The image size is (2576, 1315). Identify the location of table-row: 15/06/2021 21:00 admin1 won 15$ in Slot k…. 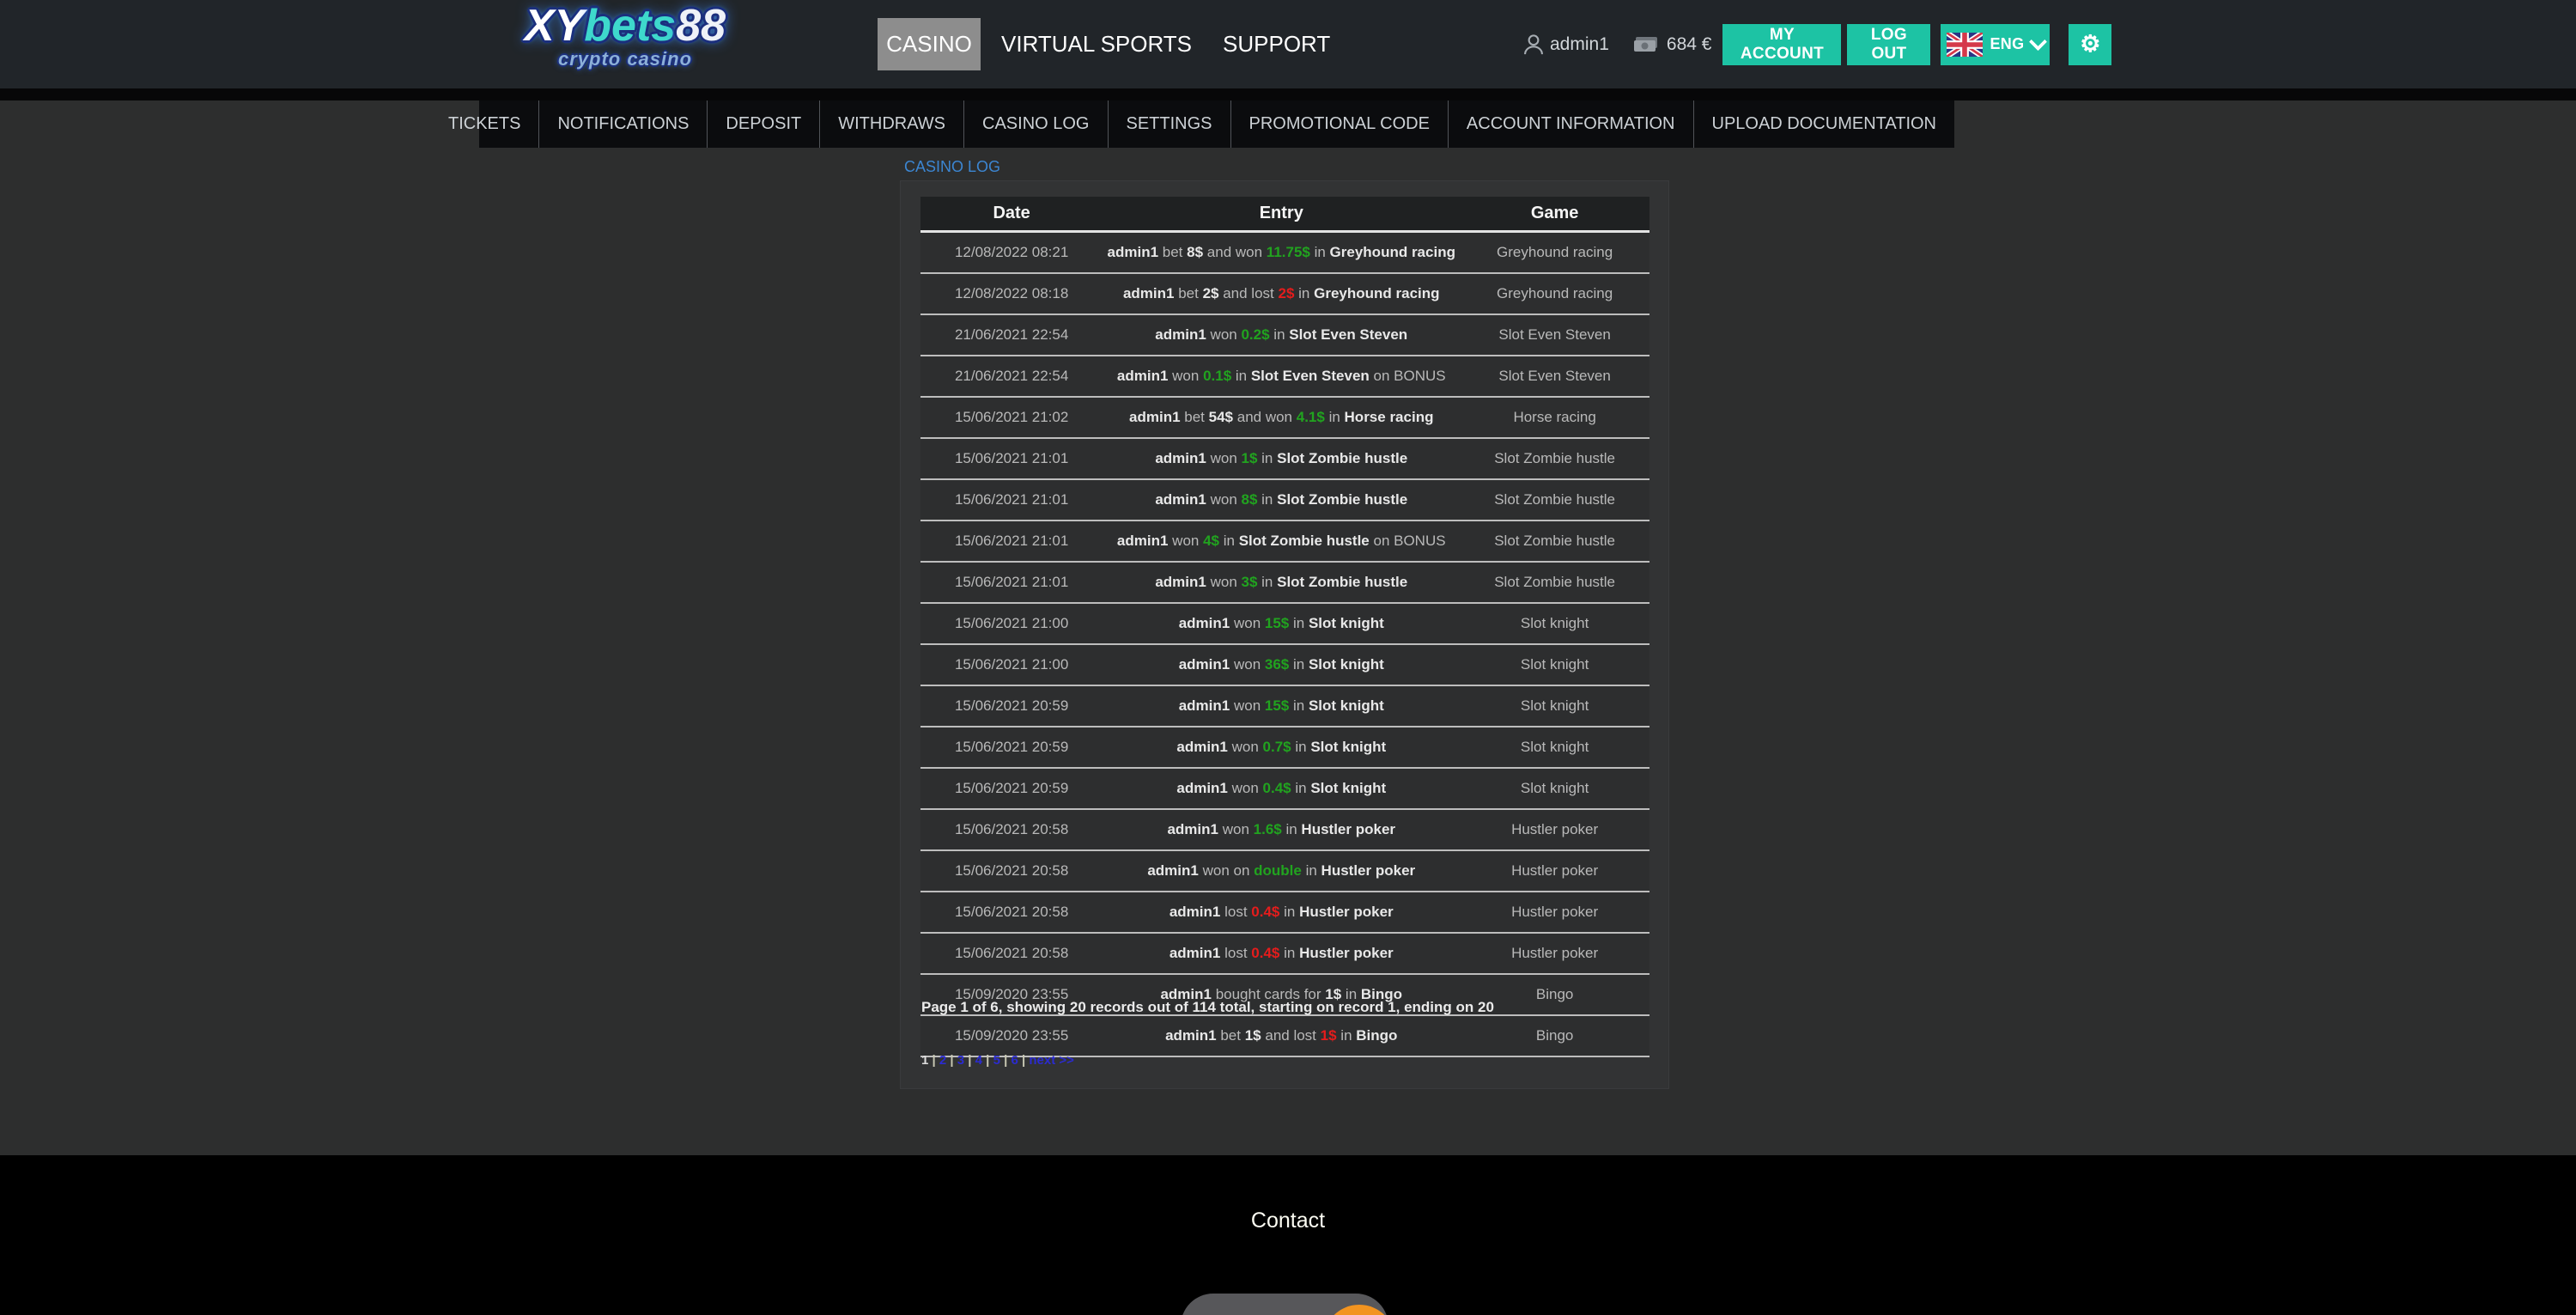
(1284, 624).